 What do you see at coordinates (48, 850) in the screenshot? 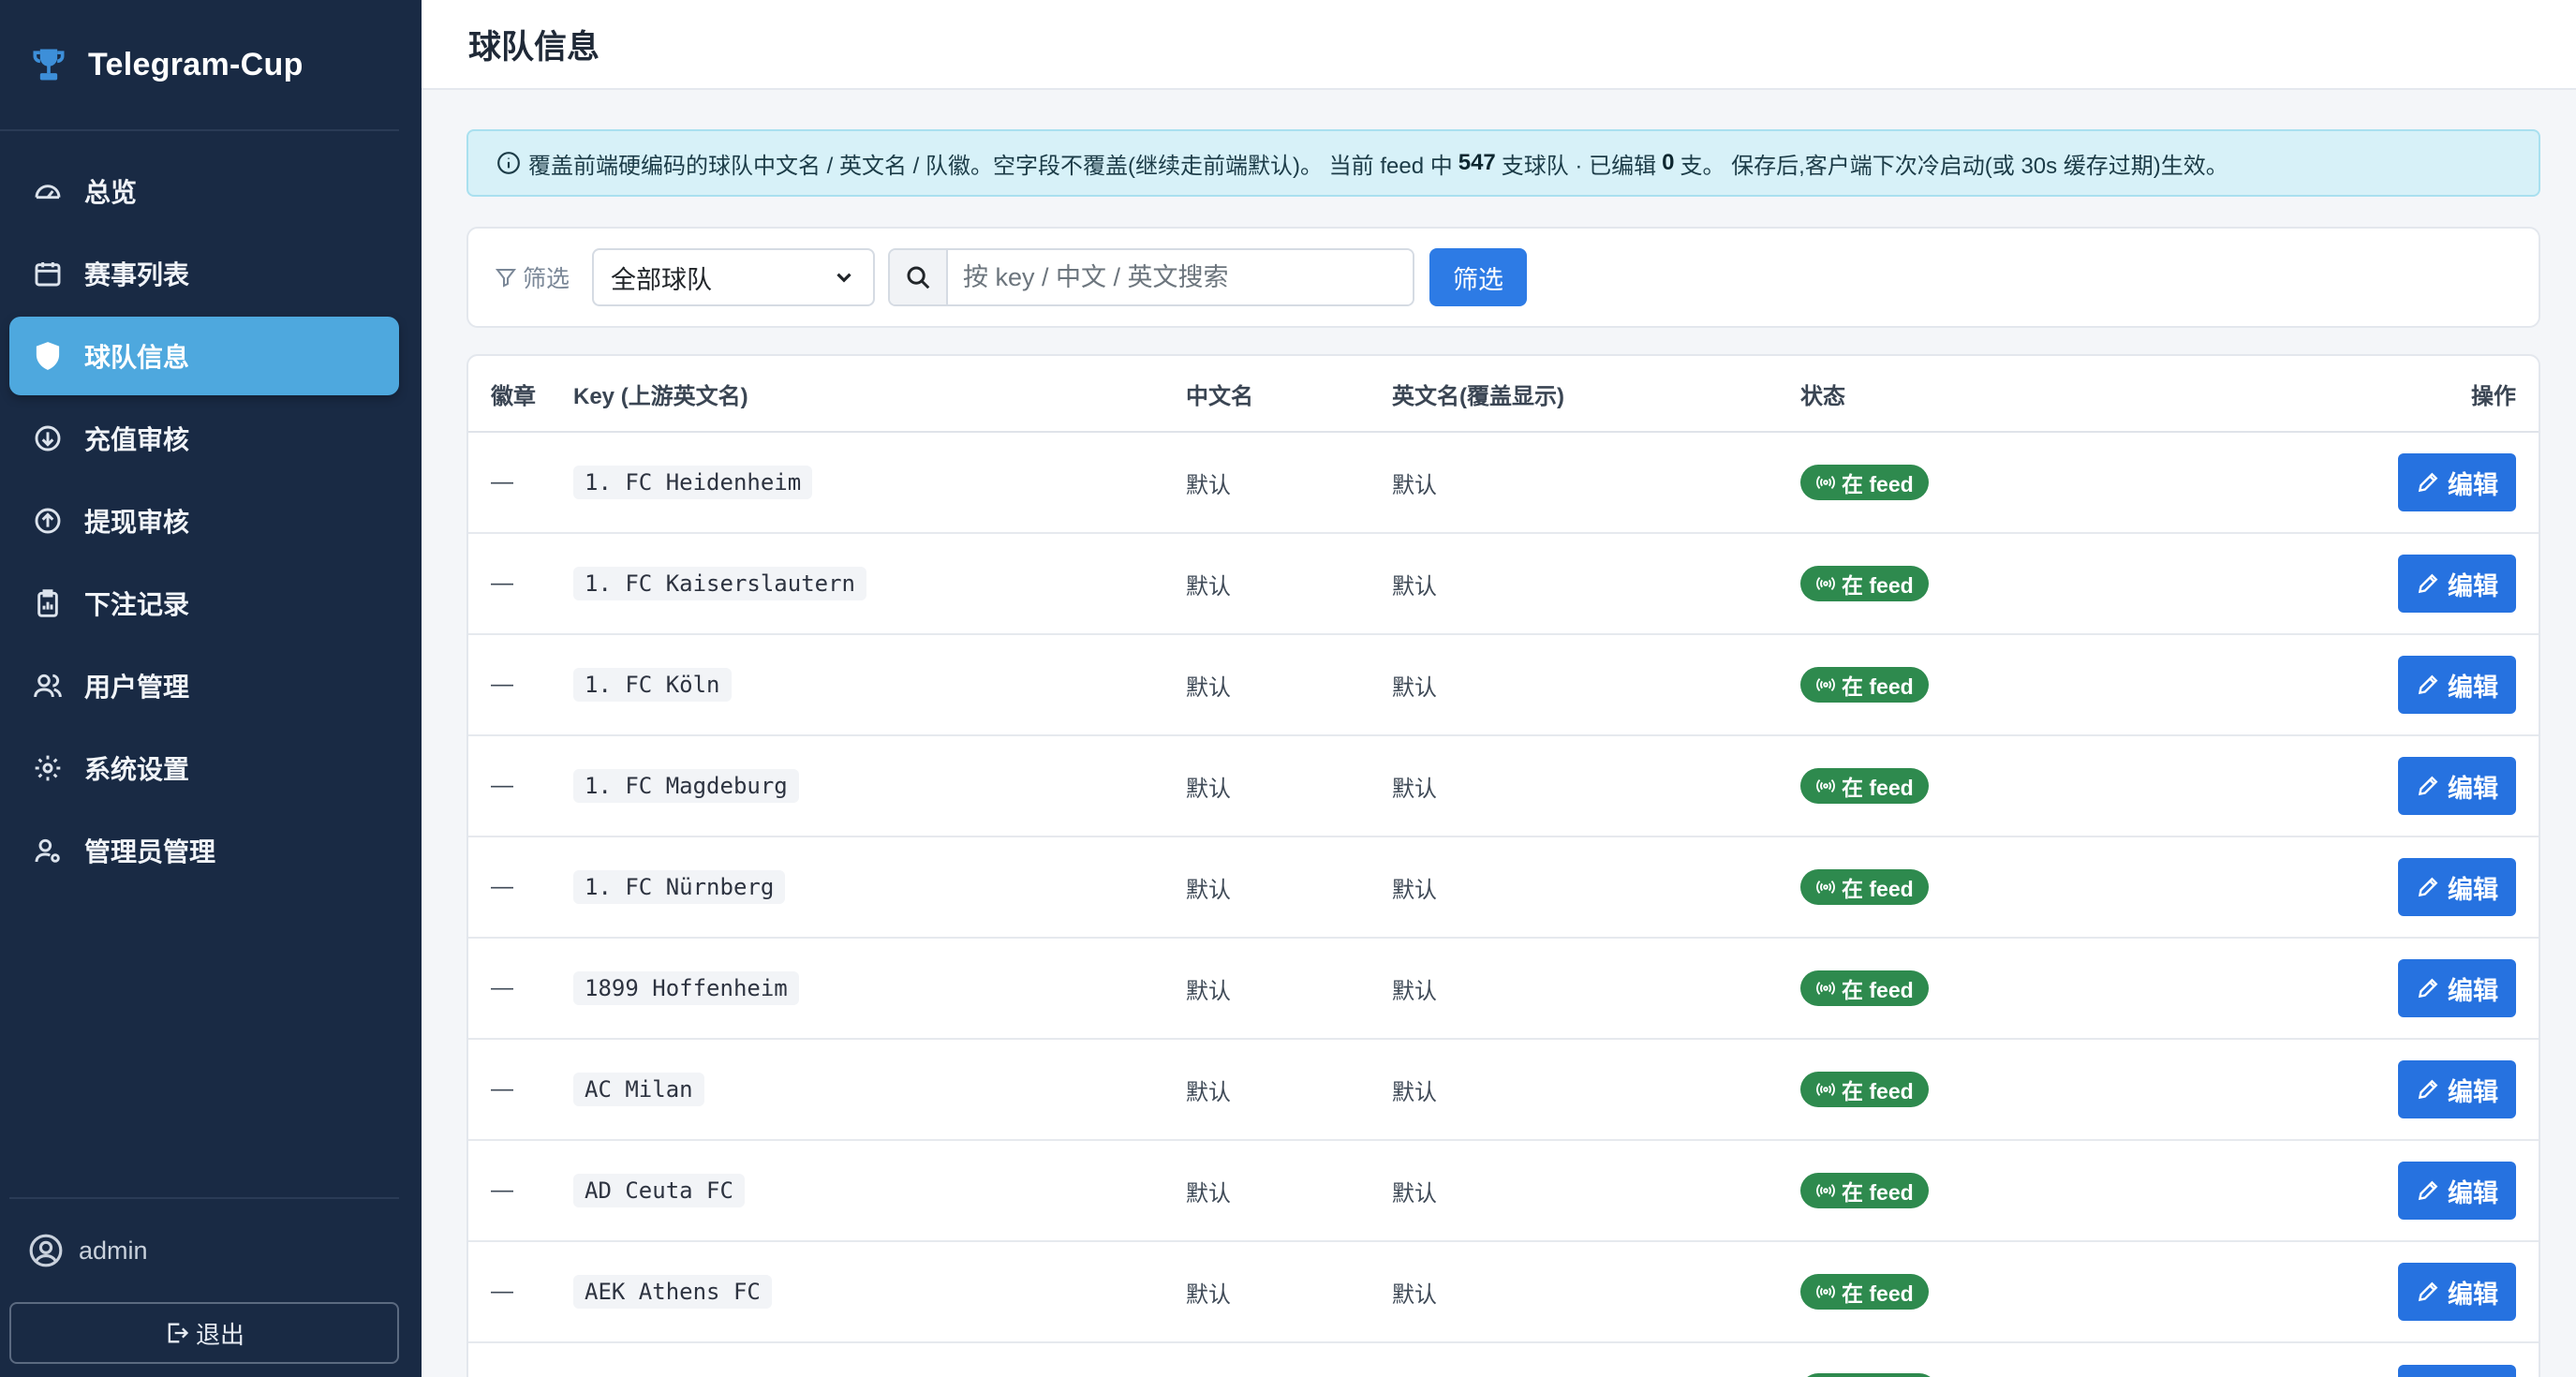
I see `admin-icon` at bounding box center [48, 850].